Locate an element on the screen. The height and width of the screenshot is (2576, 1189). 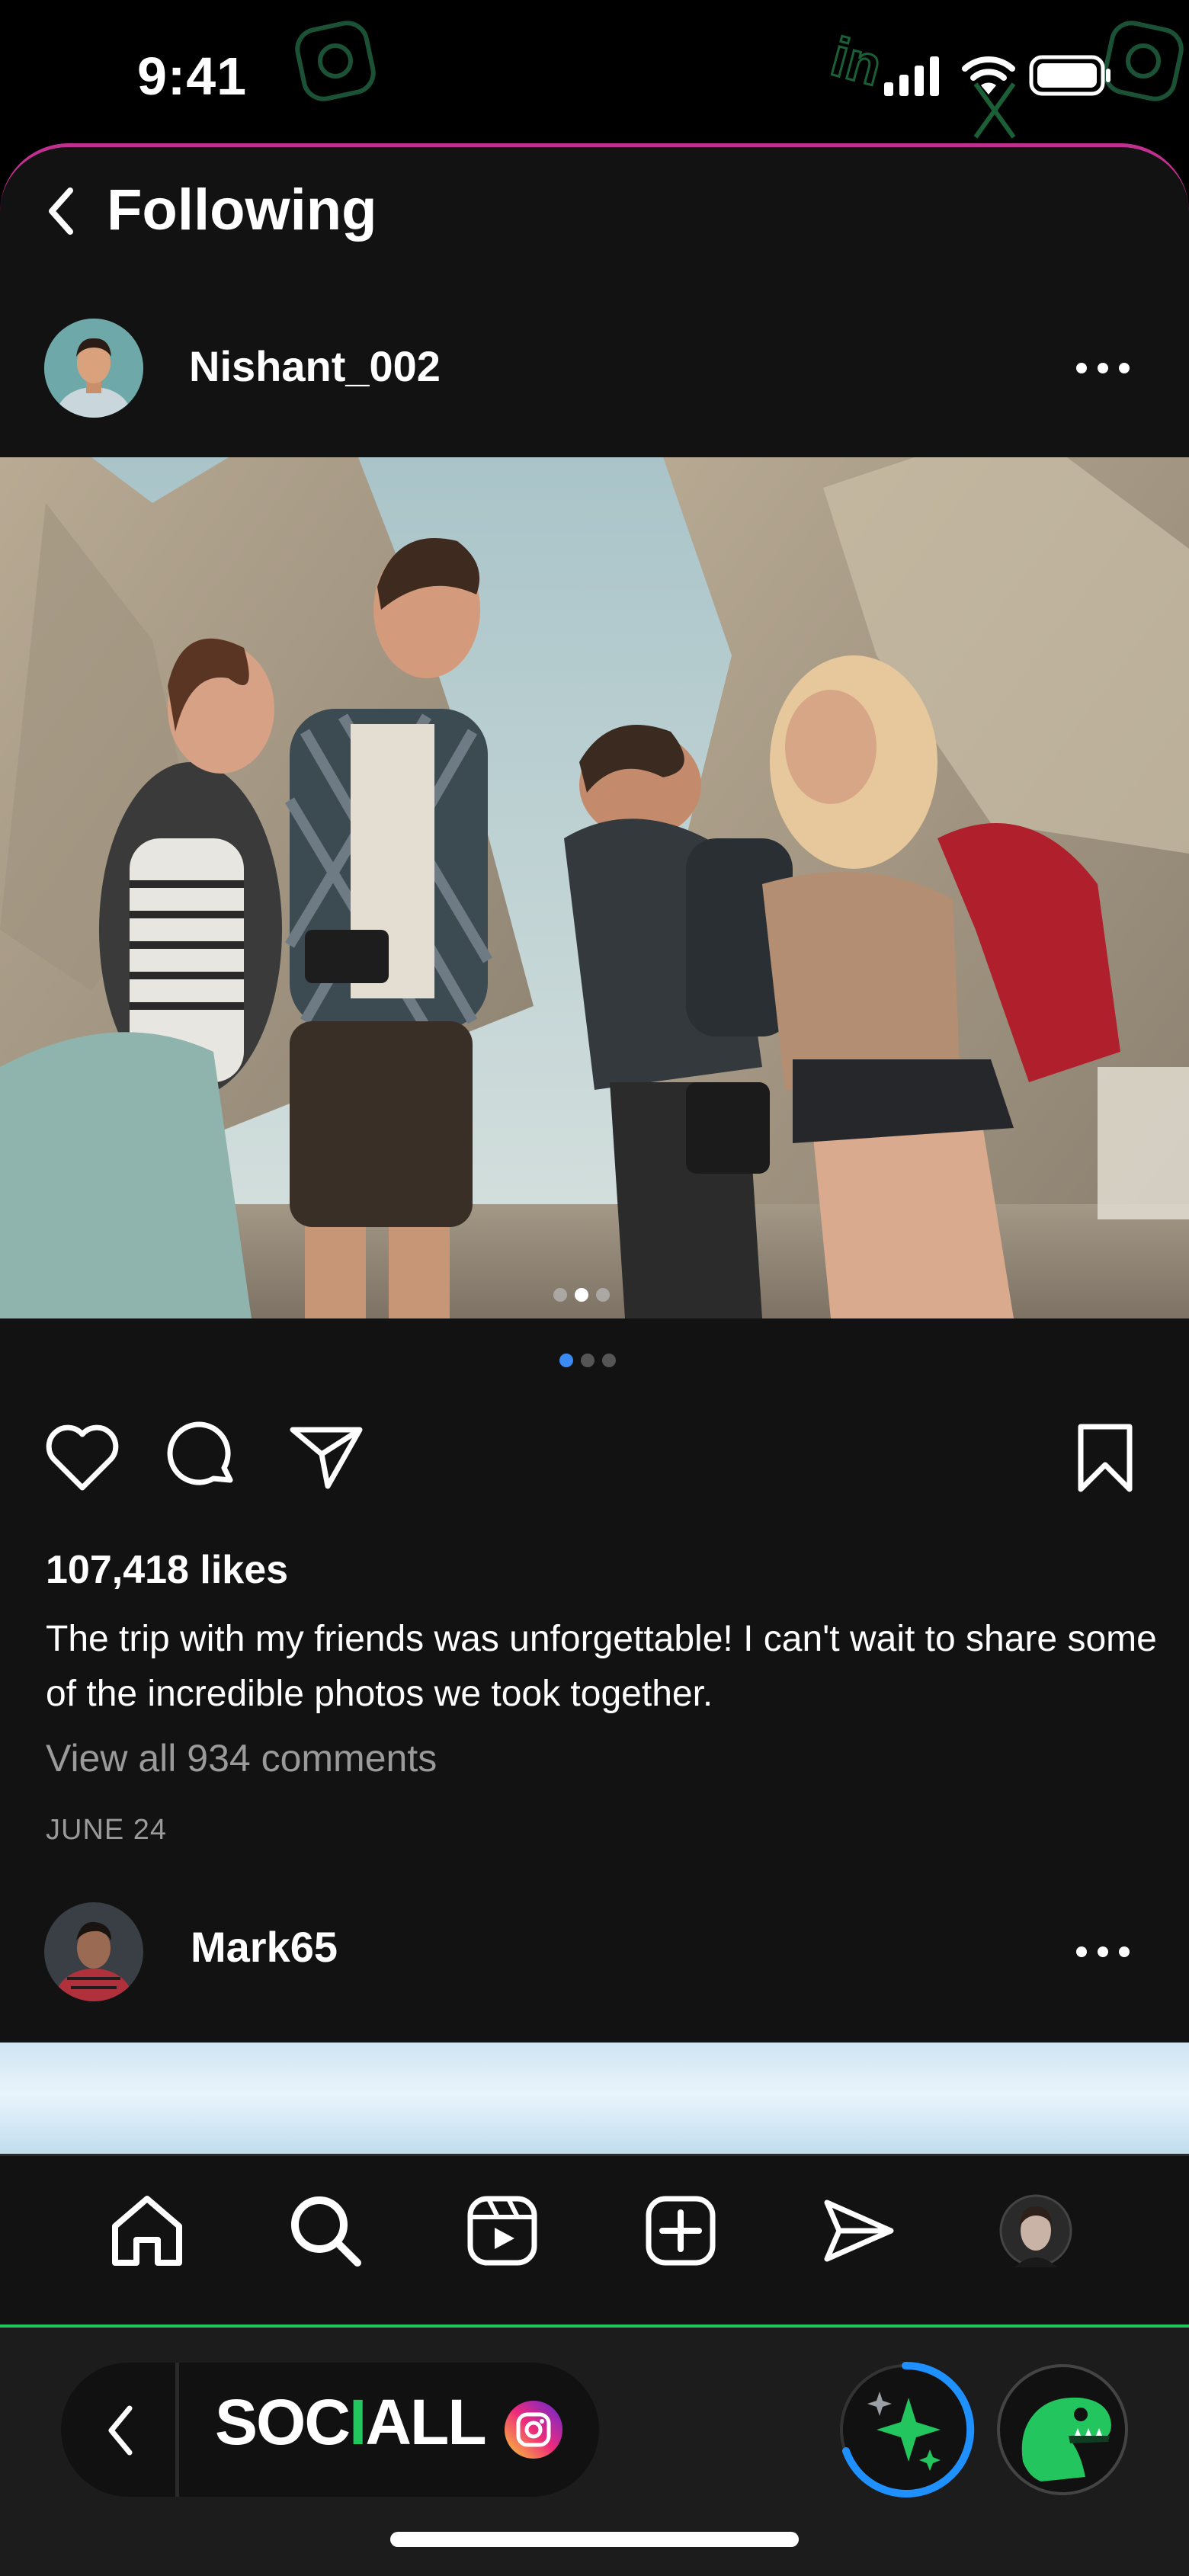
dino-assistant-button is located at coordinates (1062, 2430).